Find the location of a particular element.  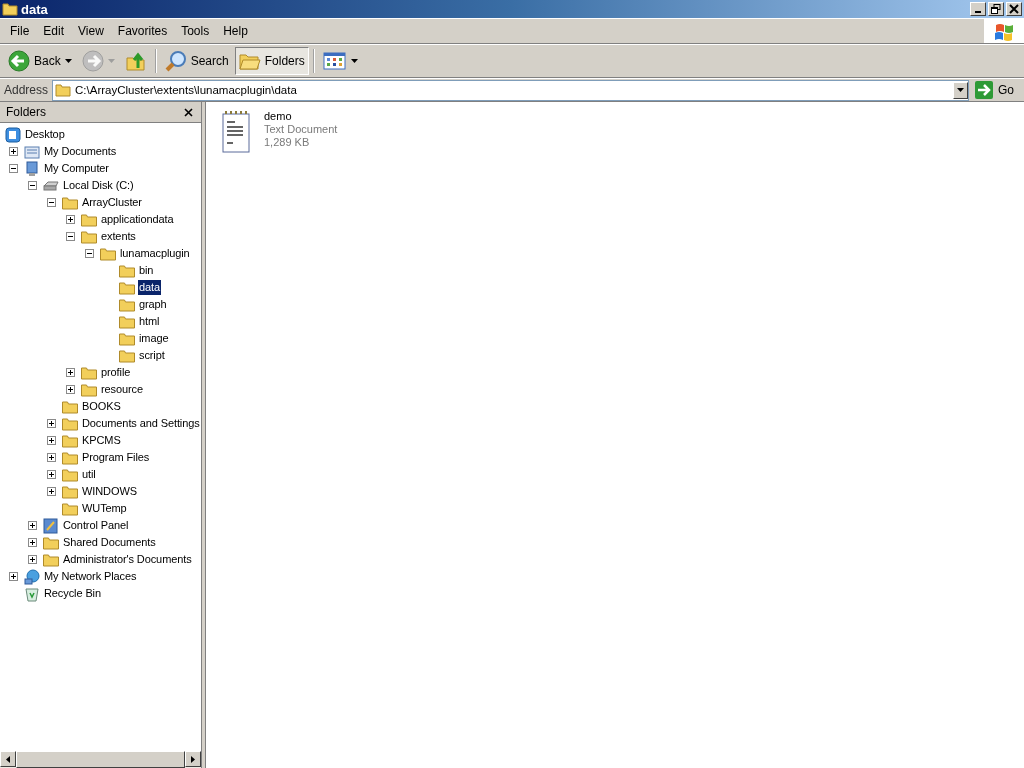

restore-icon is located at coordinates (996, 9).